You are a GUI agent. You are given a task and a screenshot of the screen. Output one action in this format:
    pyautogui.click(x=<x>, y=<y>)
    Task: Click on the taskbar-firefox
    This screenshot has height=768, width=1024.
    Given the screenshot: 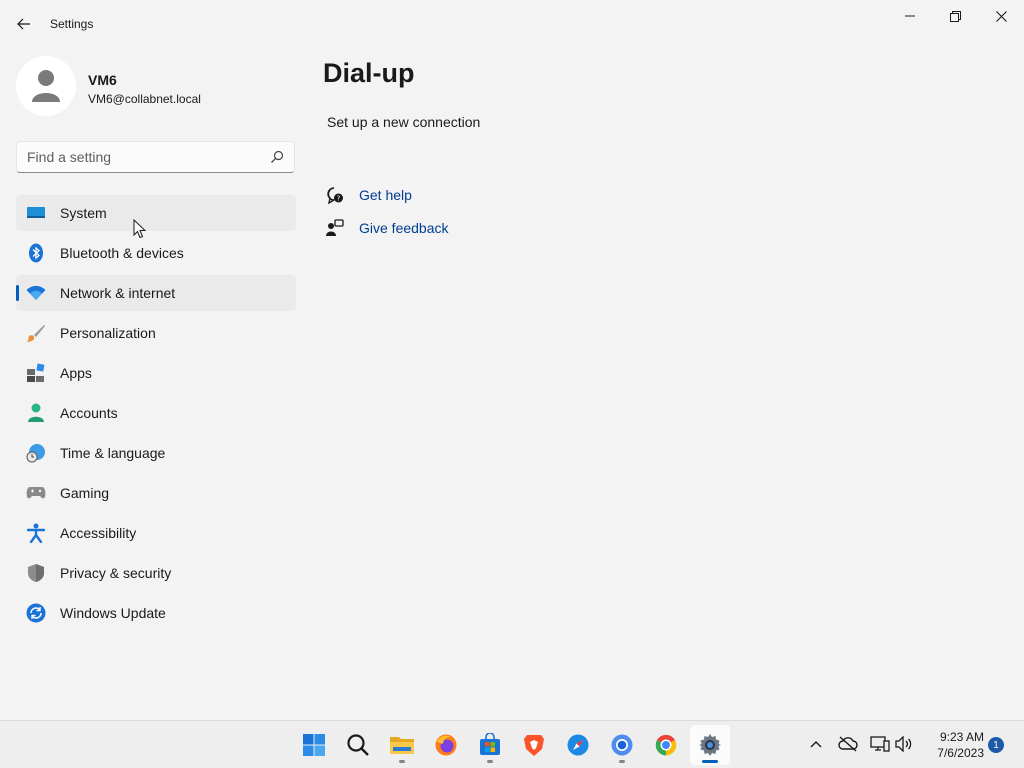 What is the action you would take?
    pyautogui.click(x=446, y=745)
    